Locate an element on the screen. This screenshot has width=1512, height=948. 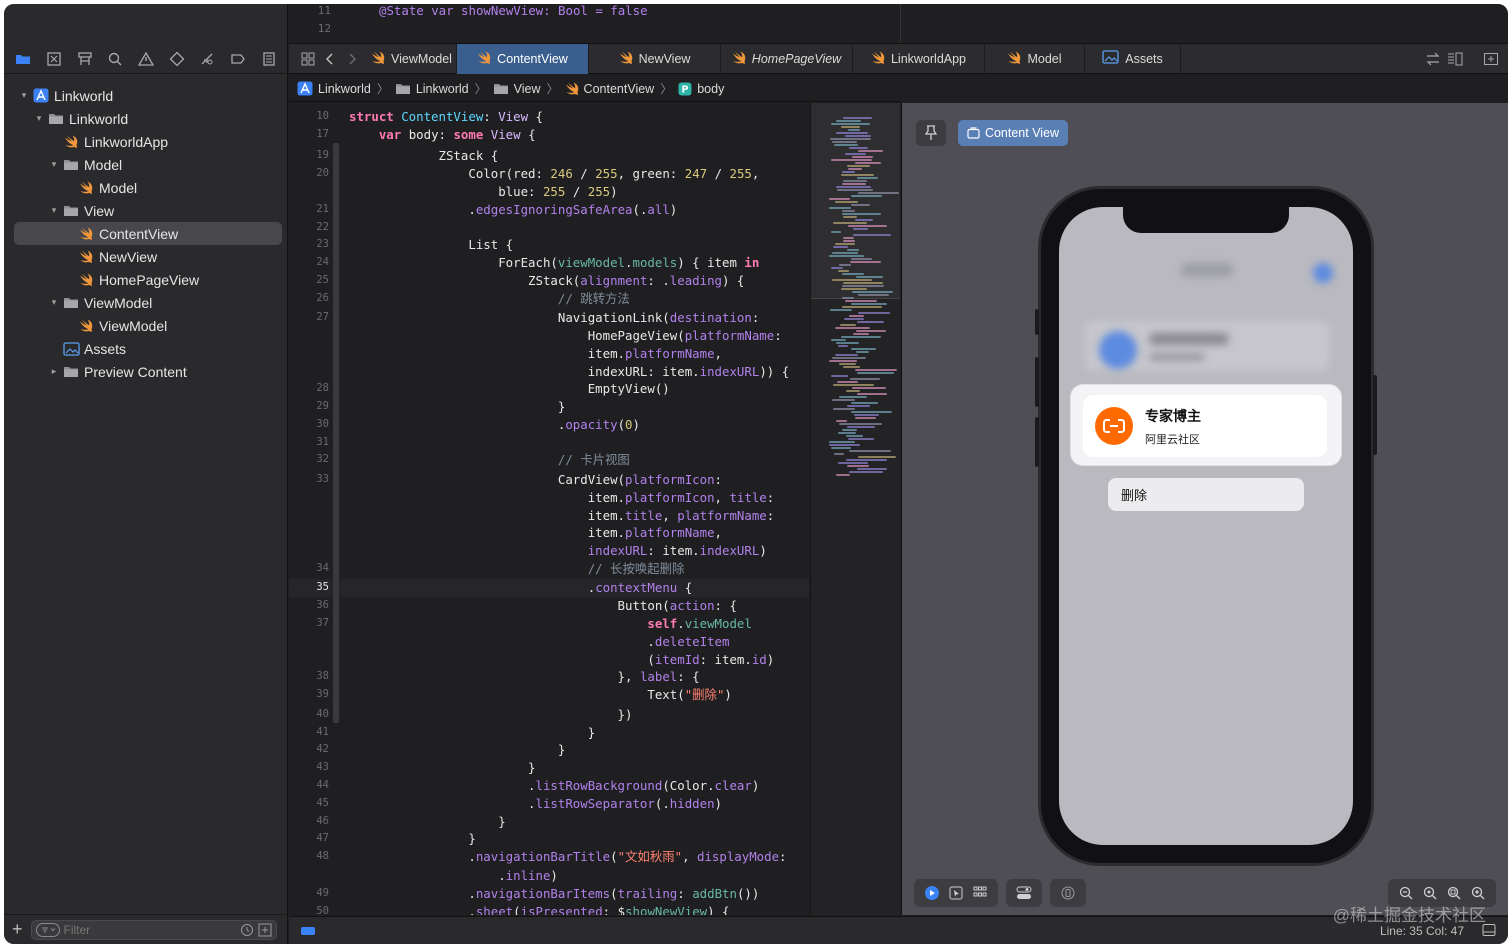
tab-assets: Assets is located at coordinates (1133, 58).